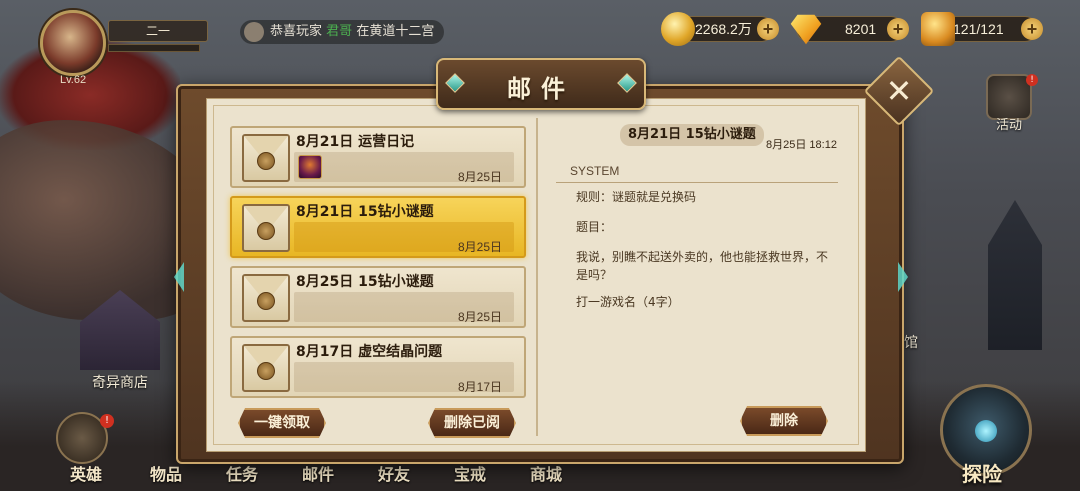 This screenshot has height=491, width=1080. What do you see at coordinates (318, 473) in the screenshot?
I see `nav-mail: 邮件` at bounding box center [318, 473].